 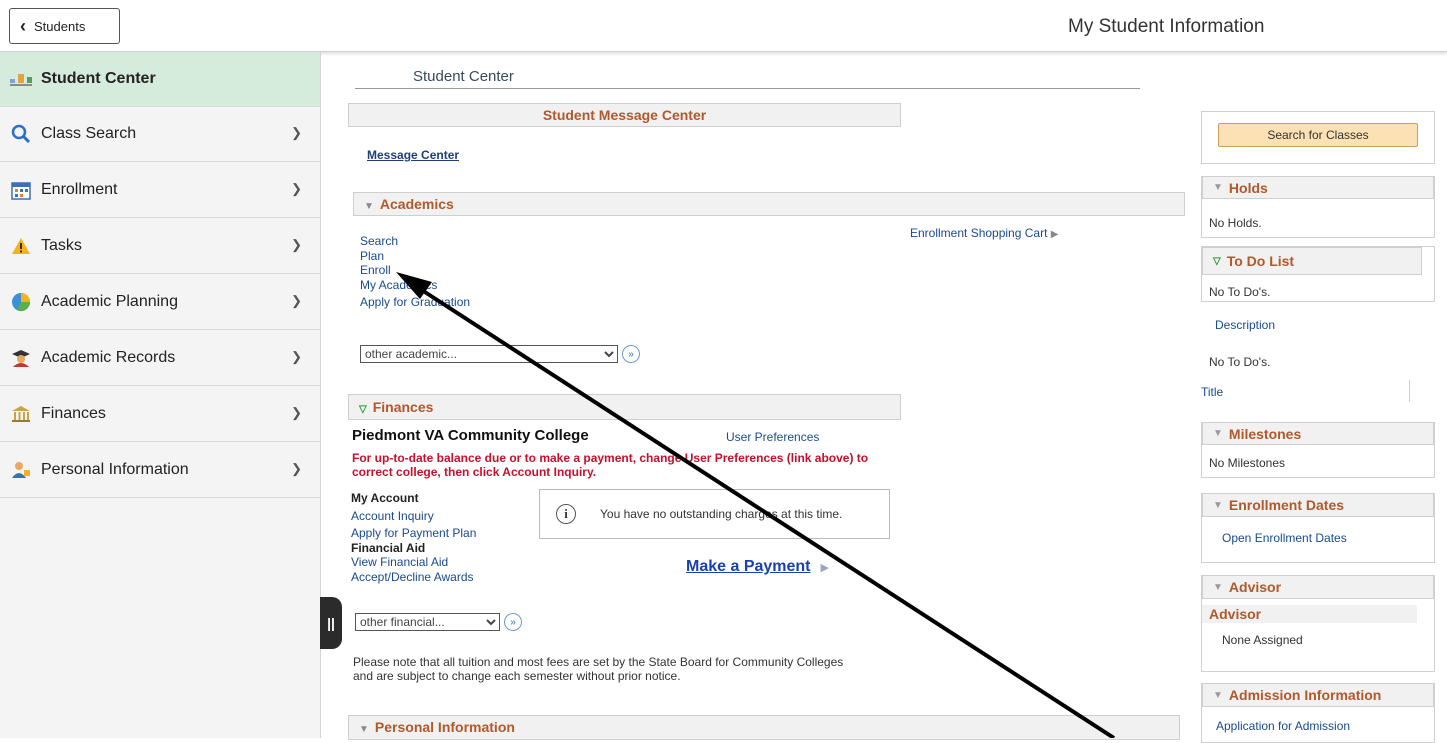 I want to click on search-icon, so click(x=21, y=134).